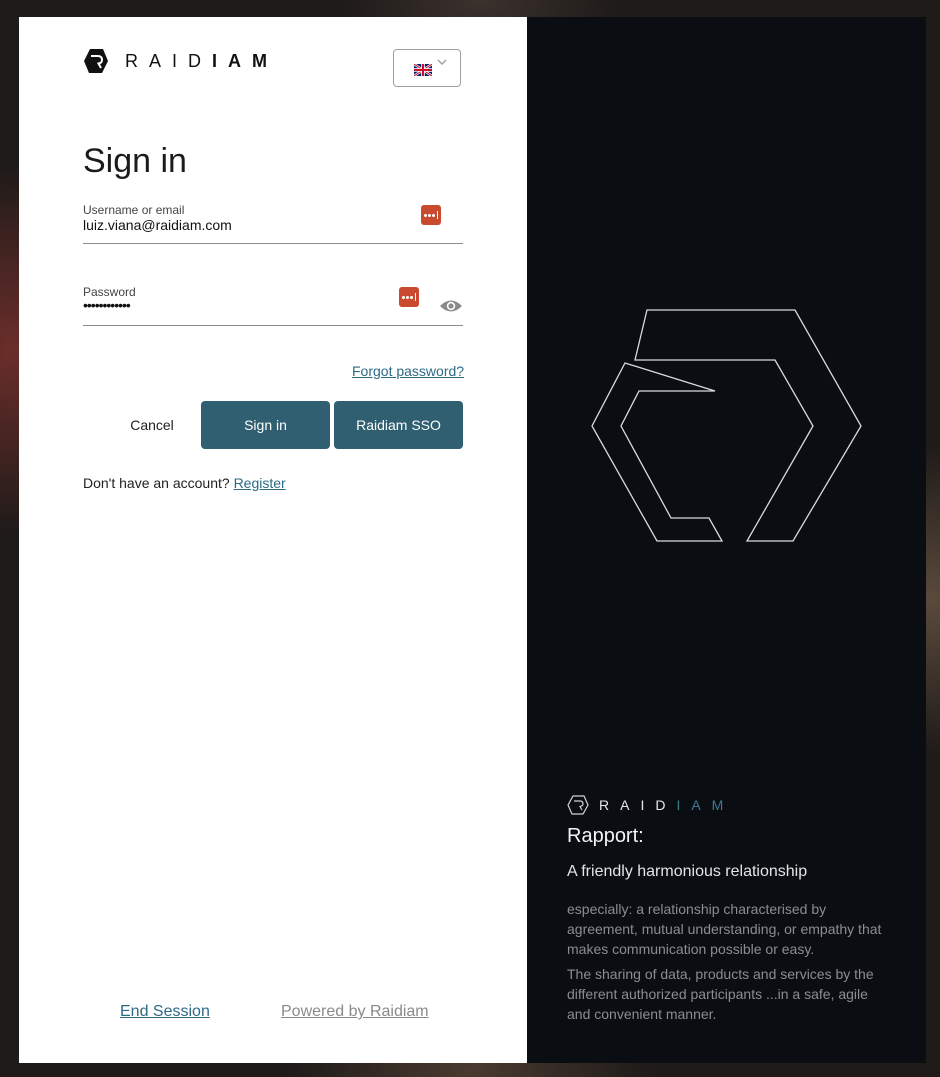  I want to click on raidiam-wordmark: RAIDIAM, so click(202, 60).